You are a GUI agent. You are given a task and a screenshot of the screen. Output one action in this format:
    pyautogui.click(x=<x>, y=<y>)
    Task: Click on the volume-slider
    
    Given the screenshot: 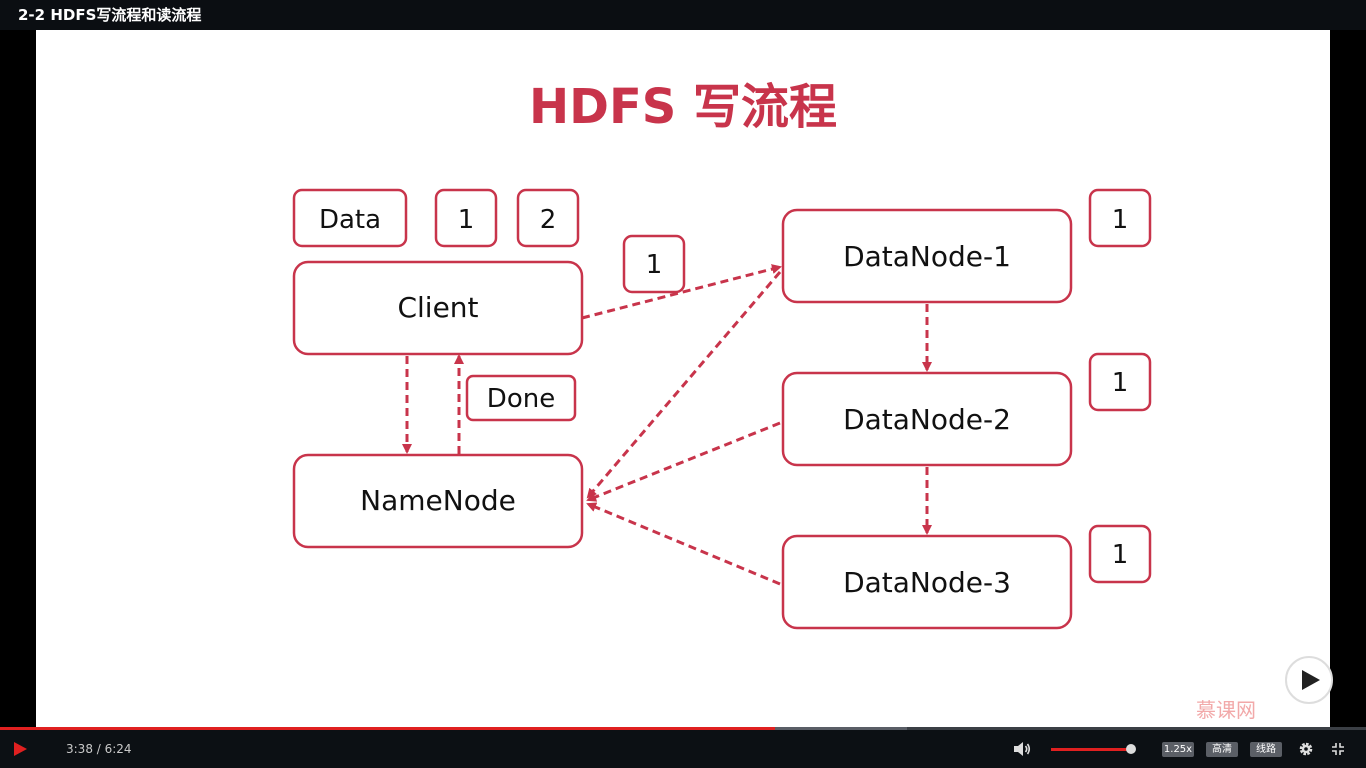 What is the action you would take?
    pyautogui.click(x=1091, y=749)
    